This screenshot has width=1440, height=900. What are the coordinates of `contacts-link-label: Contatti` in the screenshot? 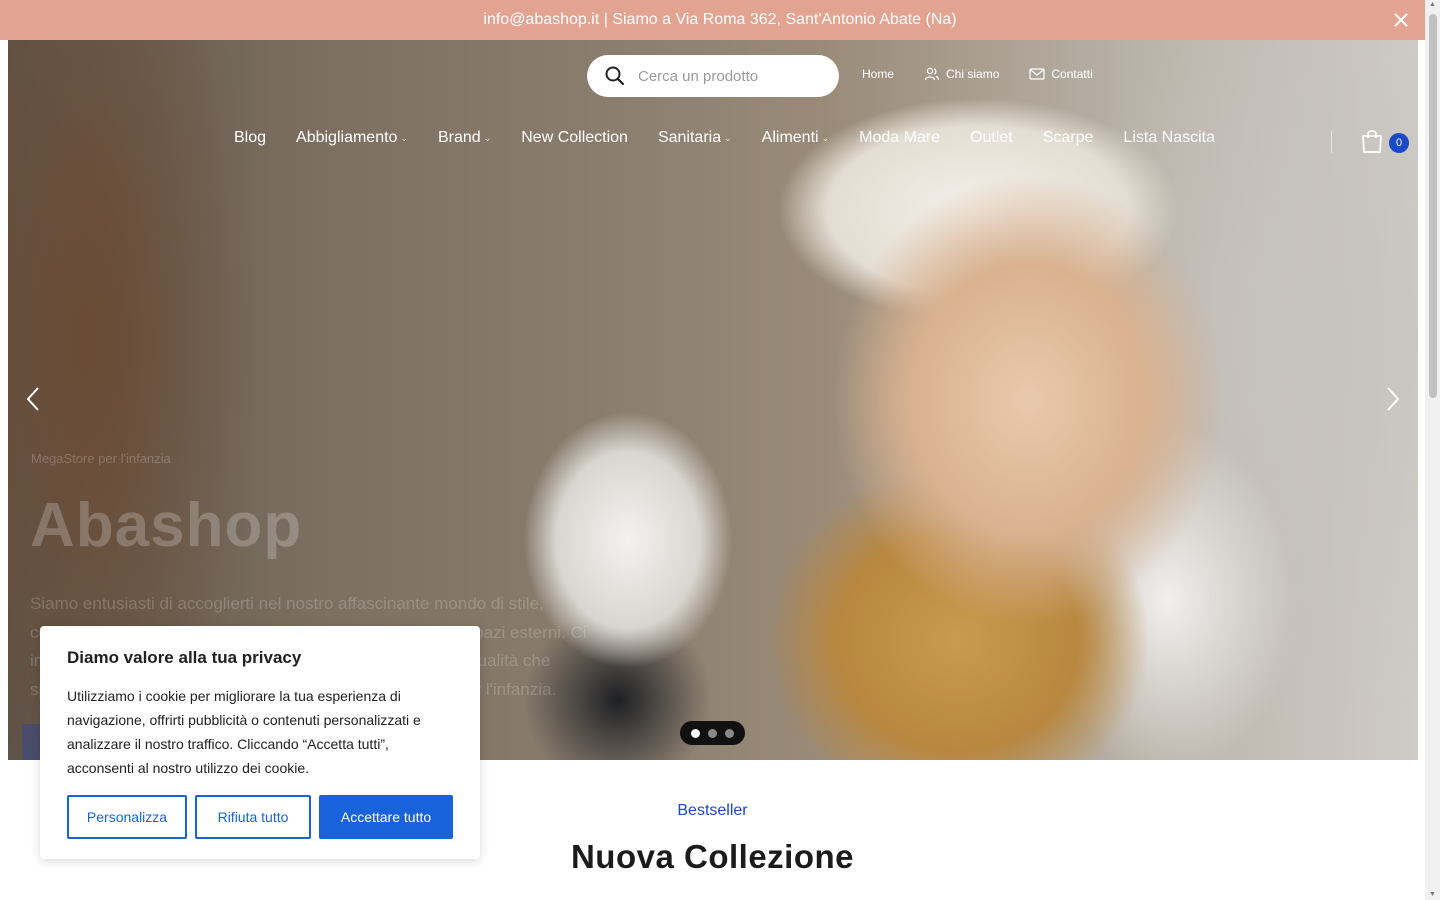 It's located at (1072, 74).